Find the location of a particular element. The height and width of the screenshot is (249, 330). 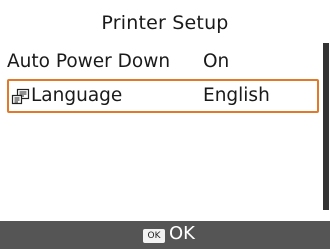

language-icon is located at coordinates (21, 97).